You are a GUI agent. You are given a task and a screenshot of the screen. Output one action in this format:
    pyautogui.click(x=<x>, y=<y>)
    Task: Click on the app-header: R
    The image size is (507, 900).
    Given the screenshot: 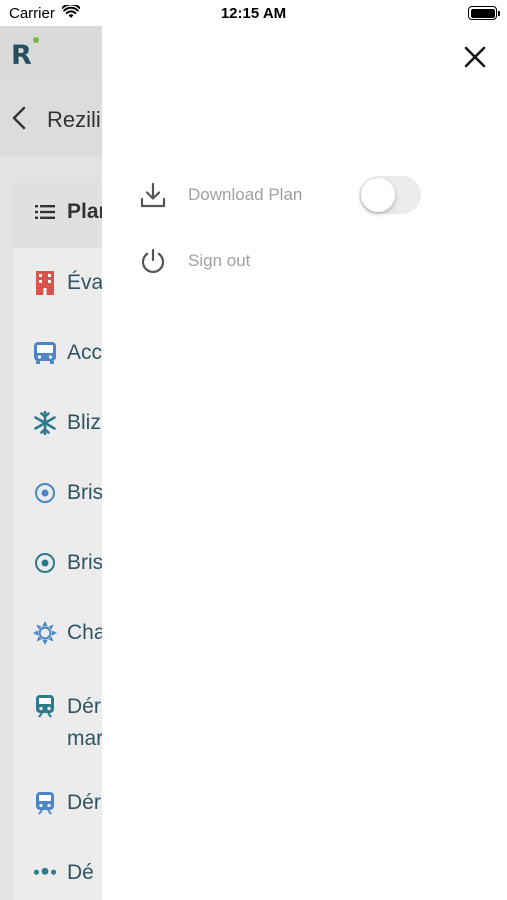 What is the action you would take?
    pyautogui.click(x=51, y=54)
    